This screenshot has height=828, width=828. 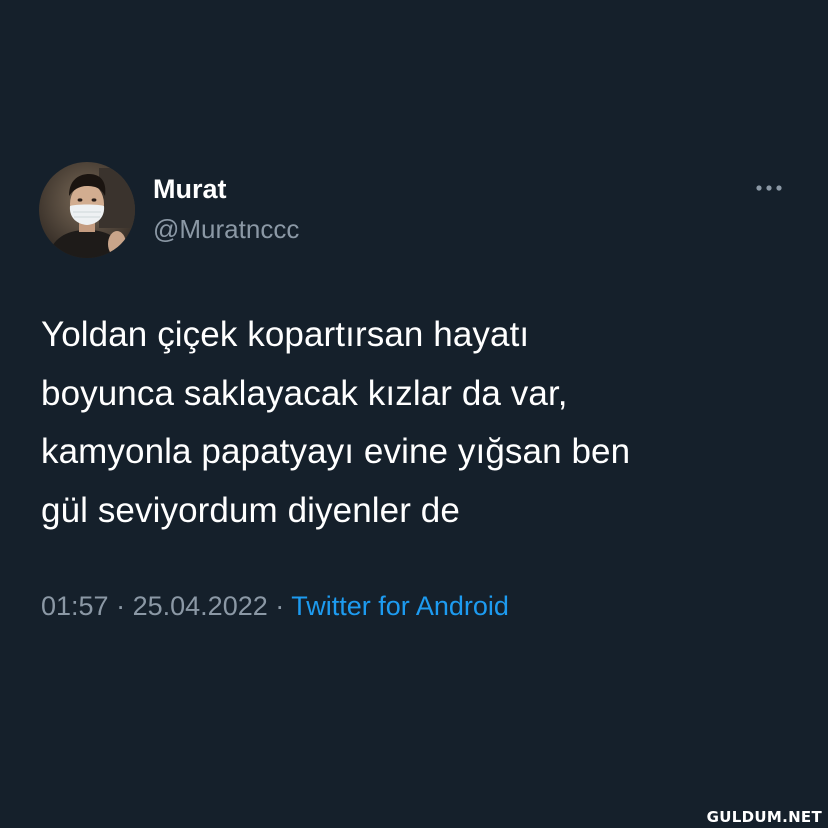 What do you see at coordinates (400, 606) in the screenshot?
I see `tweet-source-link: Twitter for Android` at bounding box center [400, 606].